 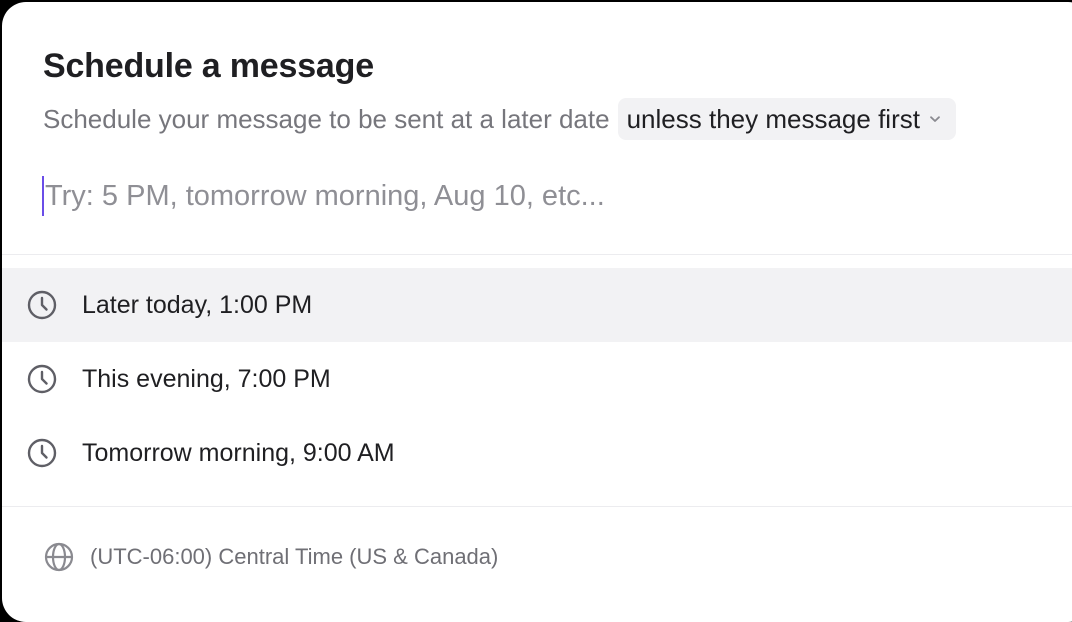 I want to click on text-caret, so click(x=43, y=196).